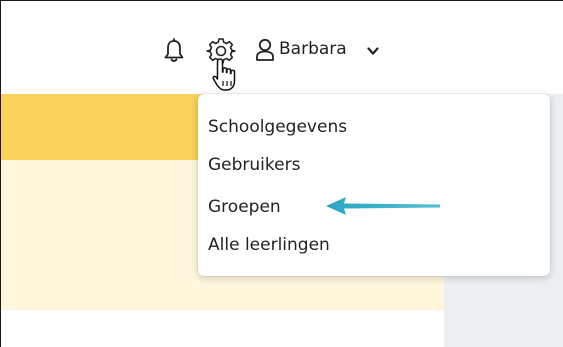 The width and height of the screenshot is (563, 347). I want to click on user-menu-name: Barbara, so click(313, 49).